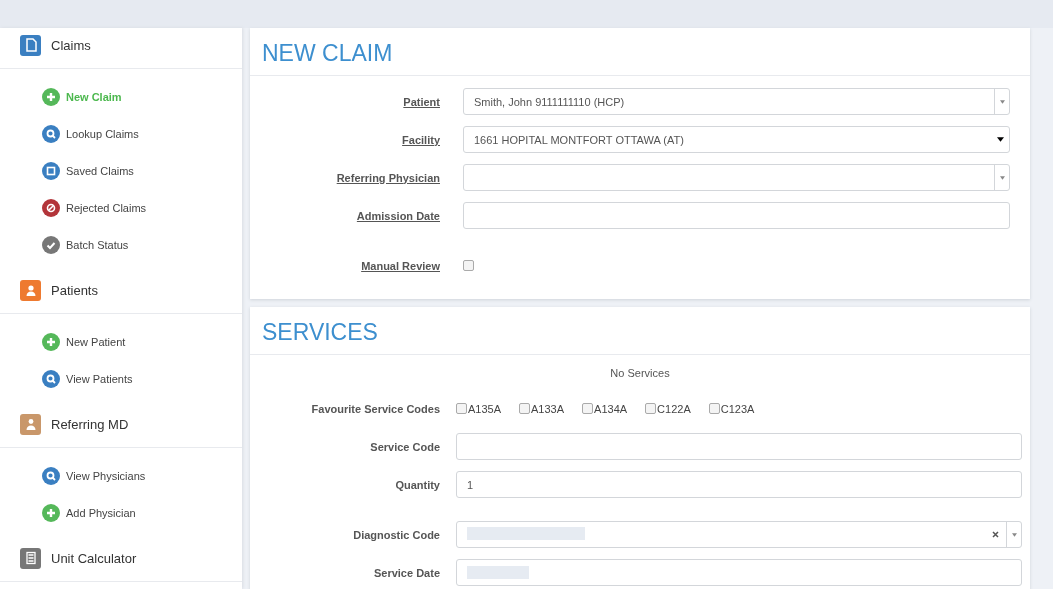 The width and height of the screenshot is (1053, 589). I want to click on sidebar-item: Lookup Claims, so click(142, 134).